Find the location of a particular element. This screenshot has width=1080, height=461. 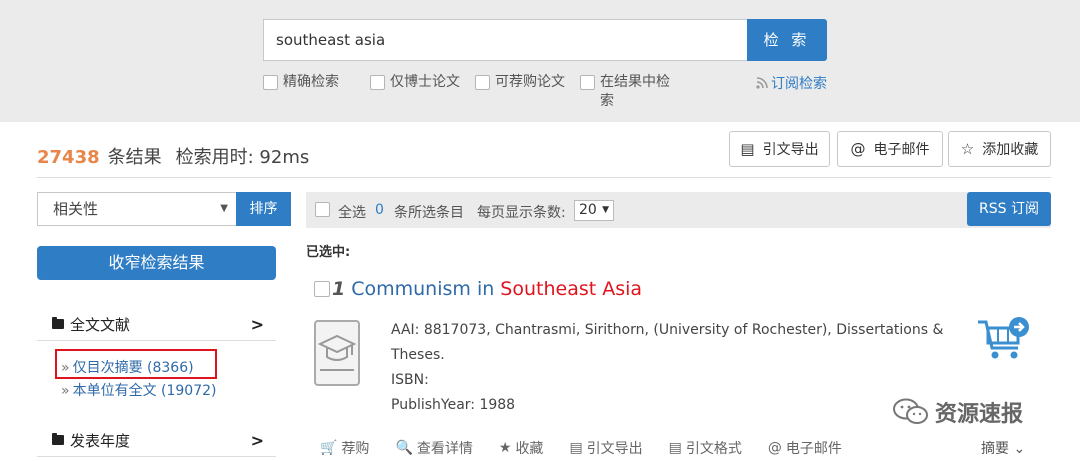

star-icon: ☆ is located at coordinates (967, 149).